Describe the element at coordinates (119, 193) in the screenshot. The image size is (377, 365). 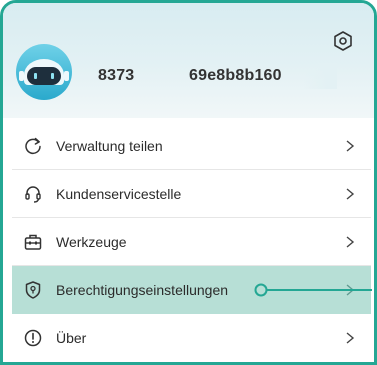
I see `menu-item-label: Kundenservicestelle` at that location.